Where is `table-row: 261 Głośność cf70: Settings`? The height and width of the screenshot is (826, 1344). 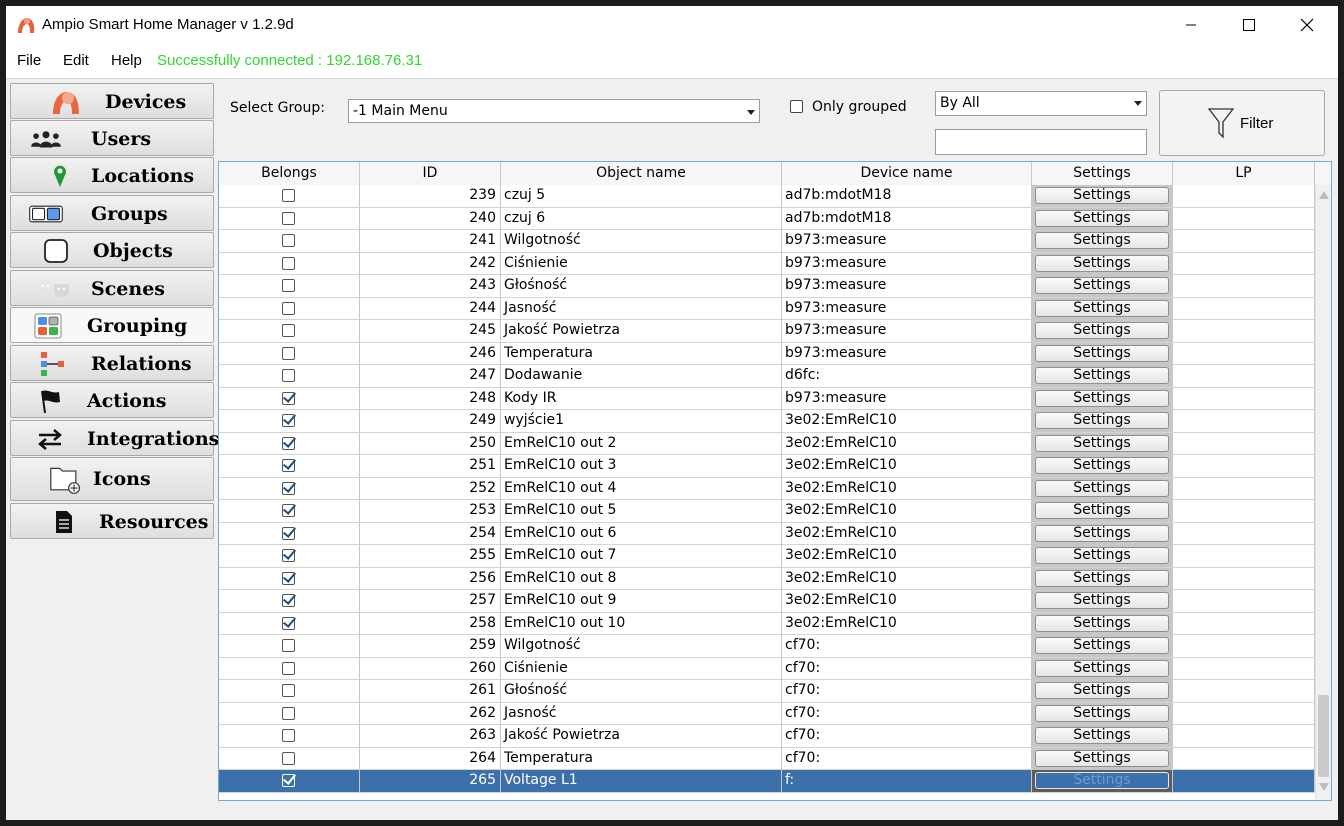
table-row: 261 Głośność cf70: Settings is located at coordinates (767, 691).